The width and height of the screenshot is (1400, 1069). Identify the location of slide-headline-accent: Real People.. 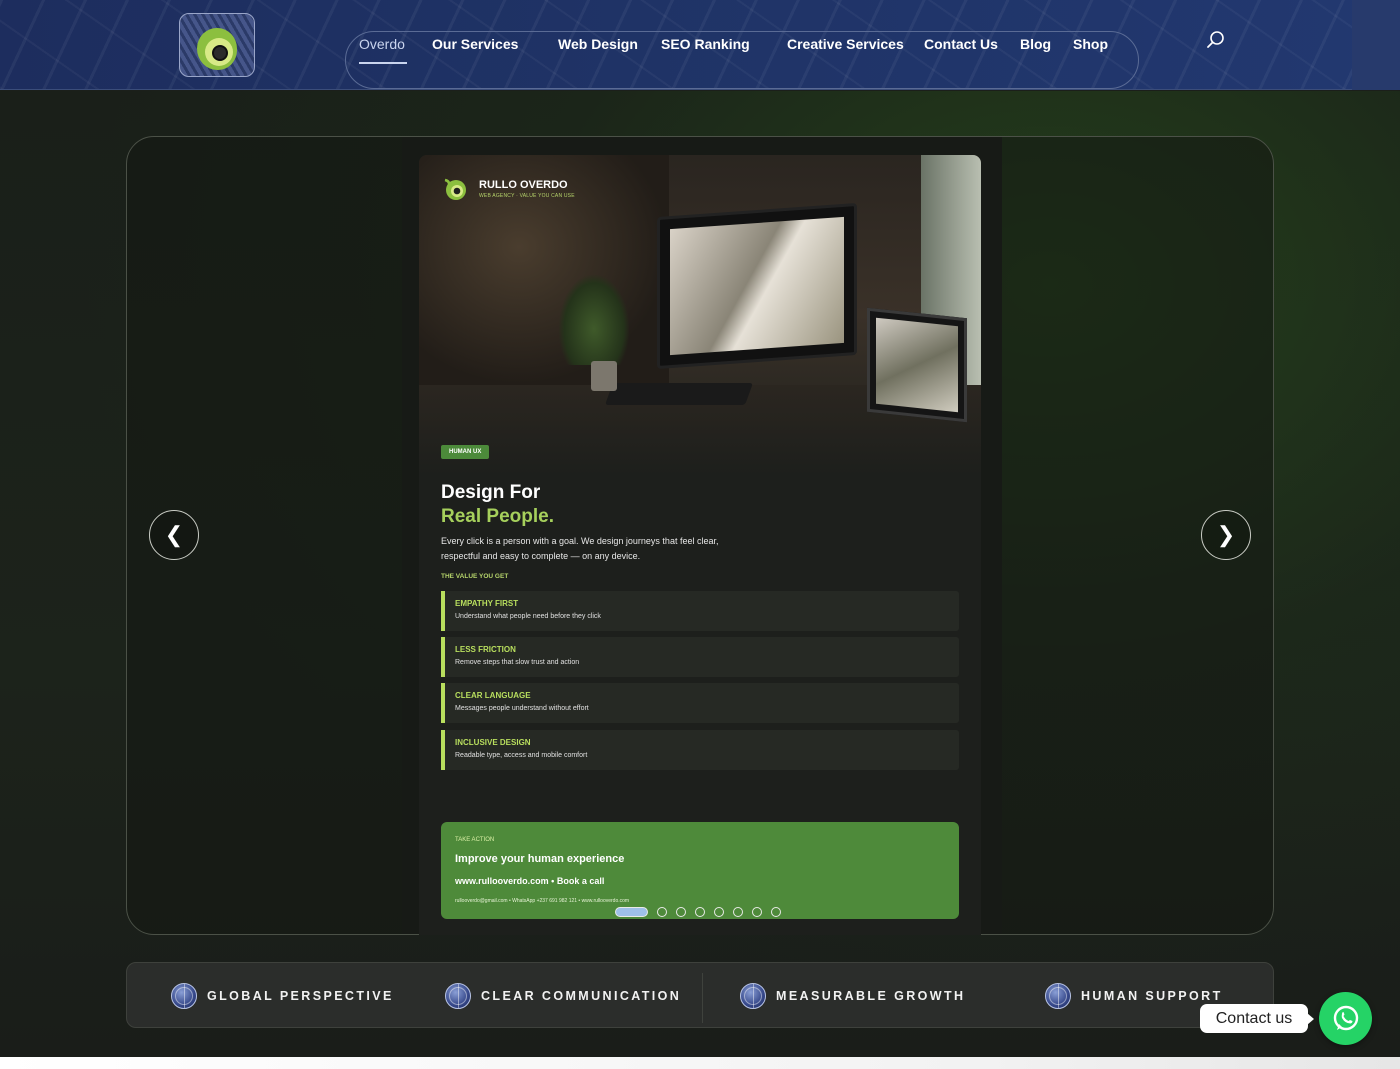
(497, 516).